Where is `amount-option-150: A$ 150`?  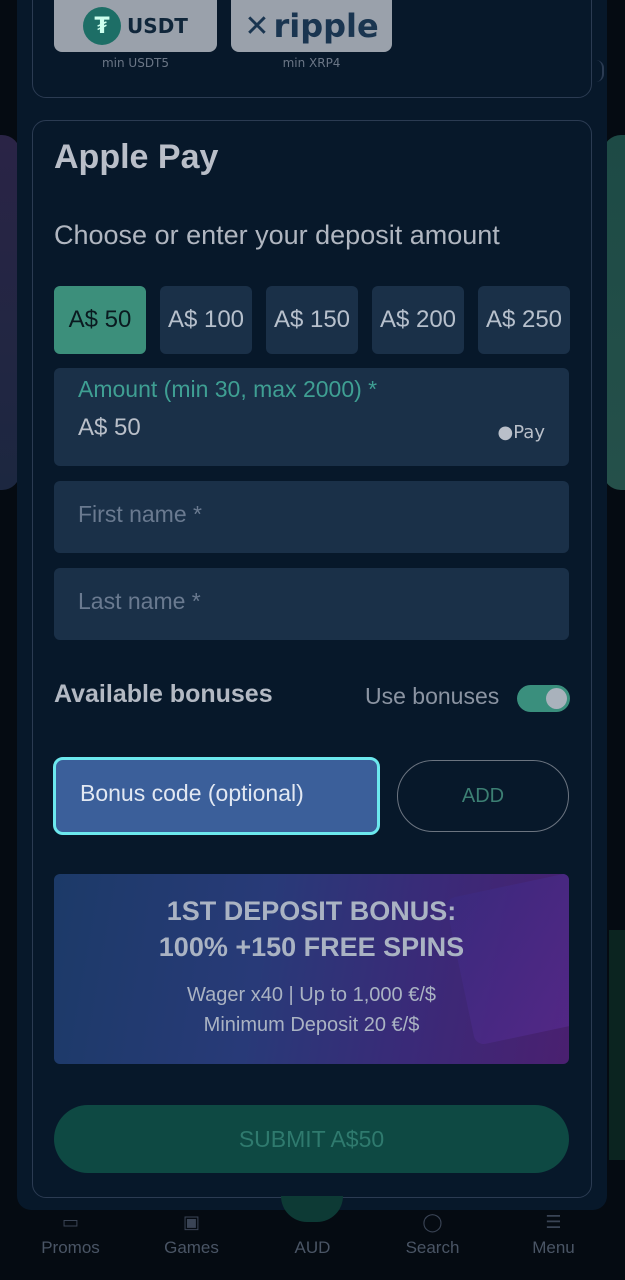 amount-option-150: A$ 150 is located at coordinates (312, 320).